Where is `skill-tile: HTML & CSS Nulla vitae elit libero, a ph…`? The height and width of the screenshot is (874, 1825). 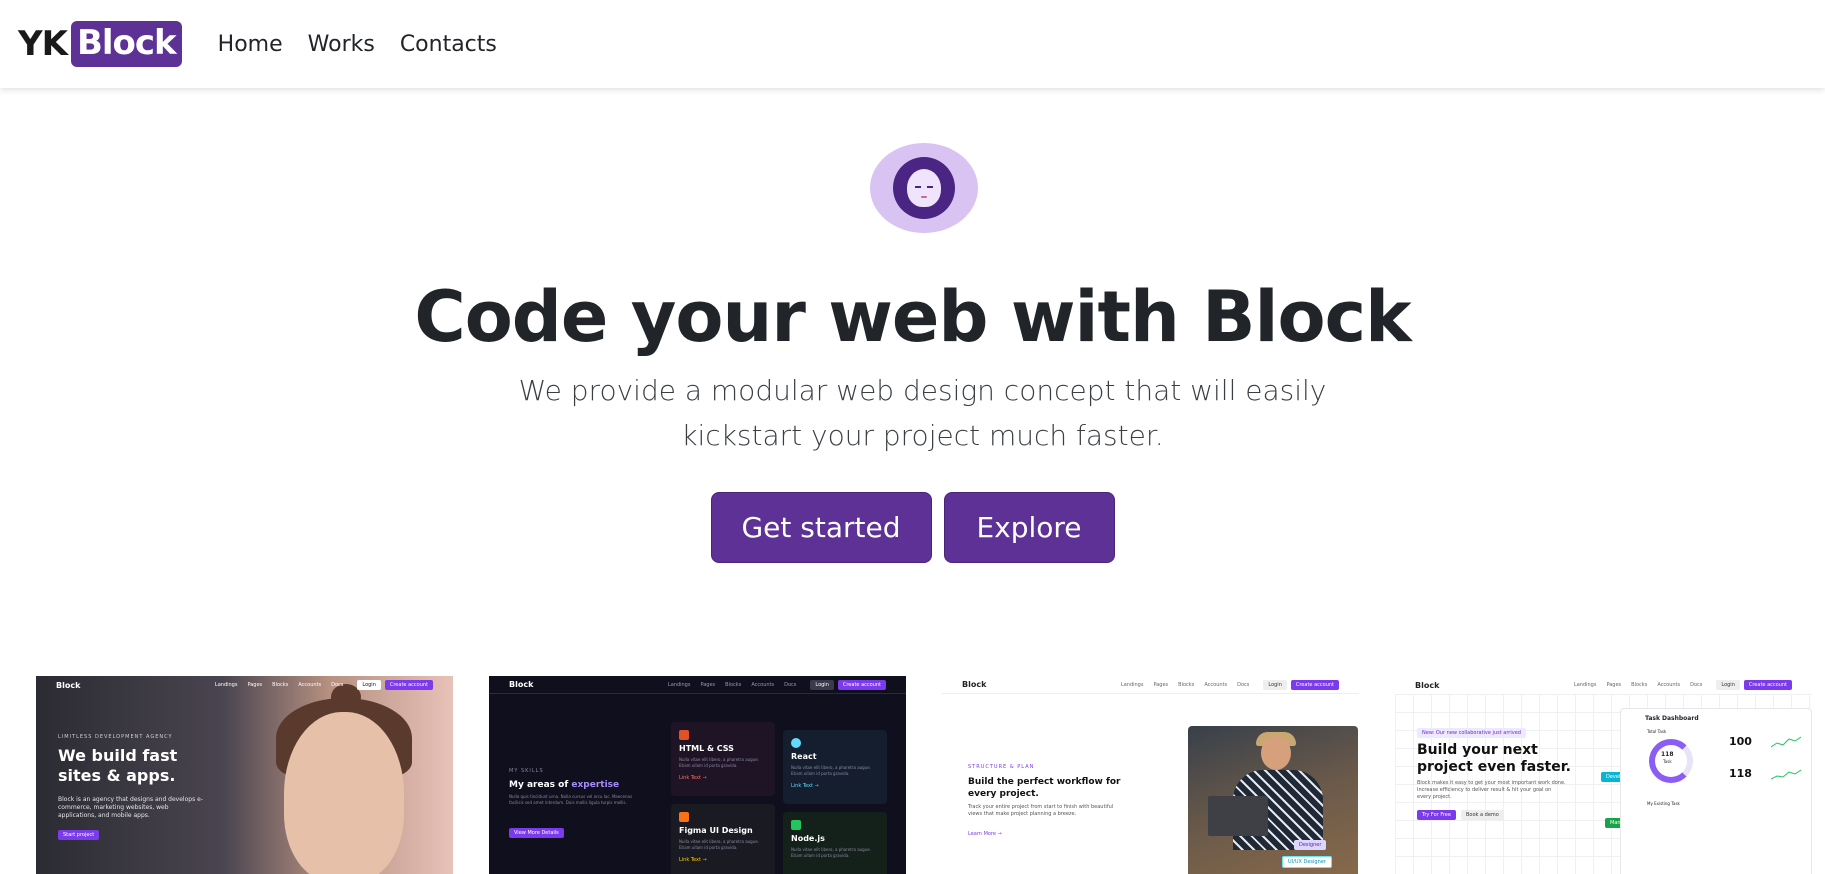
skill-tile: HTML & CSS Nulla vitae elit libero, a ph… is located at coordinates (723, 759).